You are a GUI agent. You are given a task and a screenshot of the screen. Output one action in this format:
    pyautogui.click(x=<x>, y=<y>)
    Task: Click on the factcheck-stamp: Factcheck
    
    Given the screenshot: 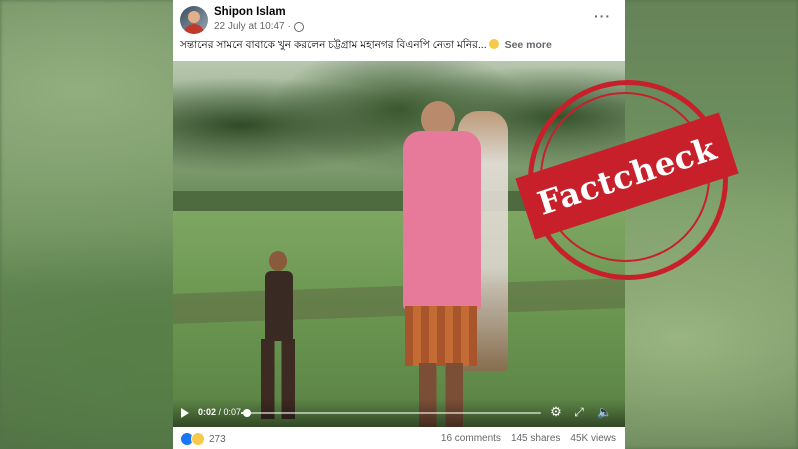 What is the action you would take?
    pyautogui.click(x=627, y=180)
    